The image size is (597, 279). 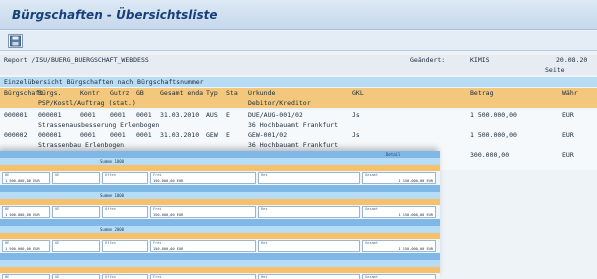 I want to click on table-cell: GEW, so click(x=212, y=135).